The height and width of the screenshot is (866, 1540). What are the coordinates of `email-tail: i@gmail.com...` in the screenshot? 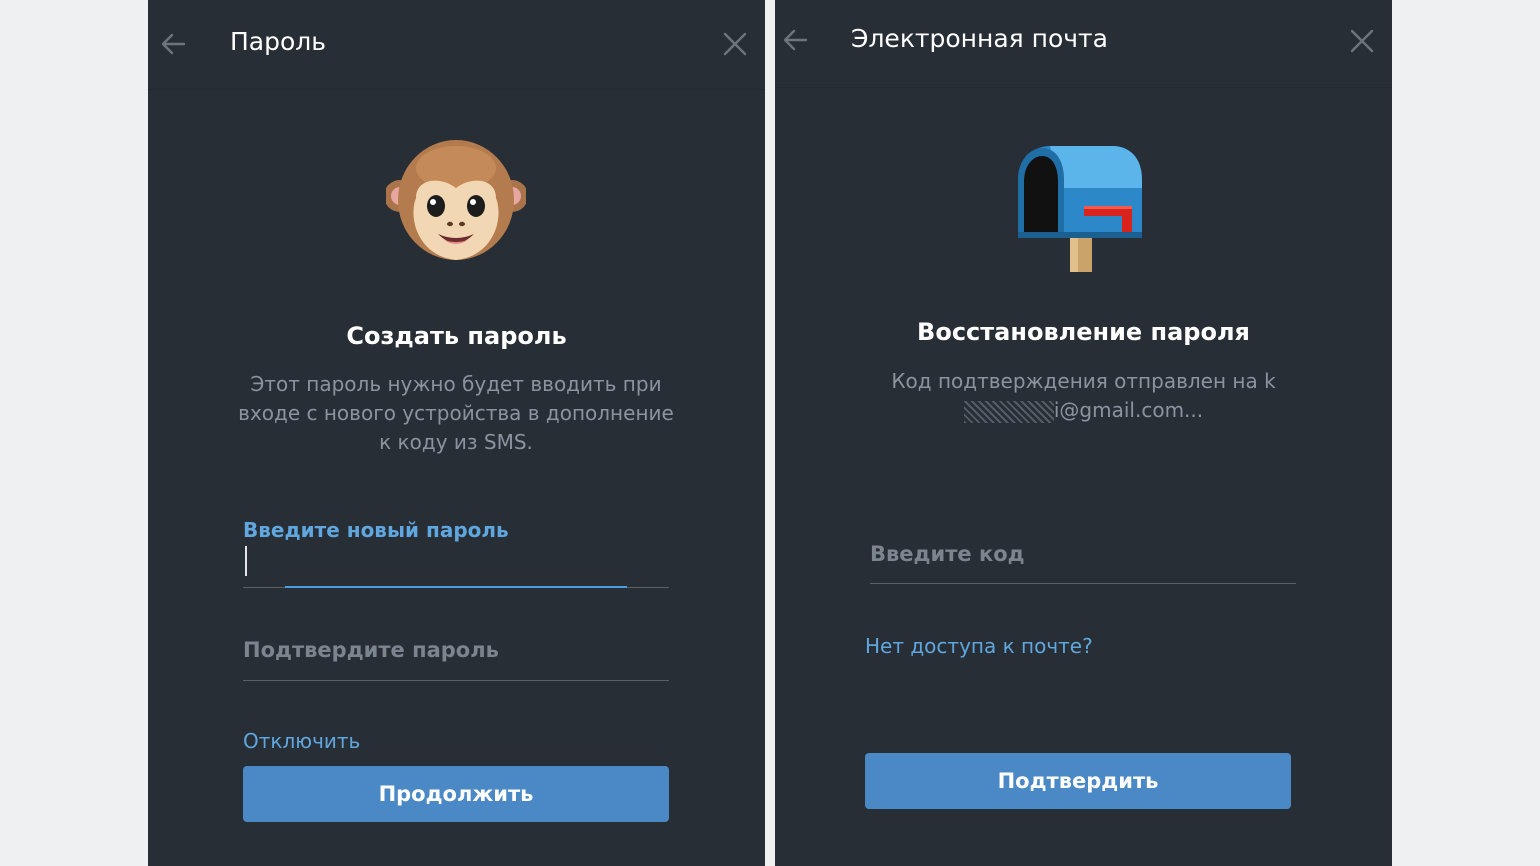 It's located at (1128, 410).